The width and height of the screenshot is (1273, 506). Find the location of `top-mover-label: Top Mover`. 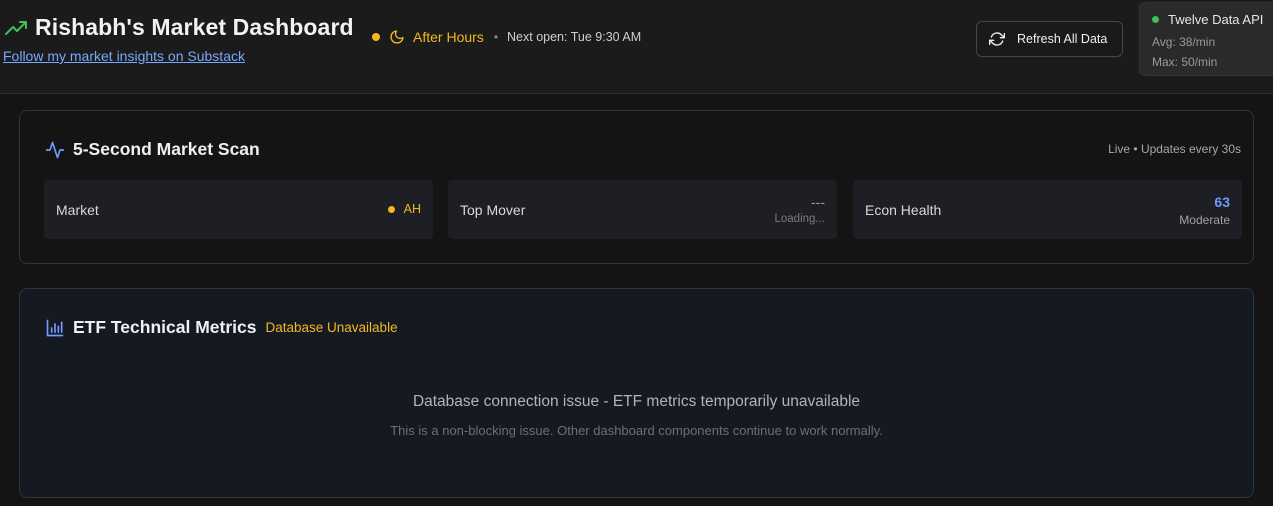

top-mover-label: Top Mover is located at coordinates (493, 210).